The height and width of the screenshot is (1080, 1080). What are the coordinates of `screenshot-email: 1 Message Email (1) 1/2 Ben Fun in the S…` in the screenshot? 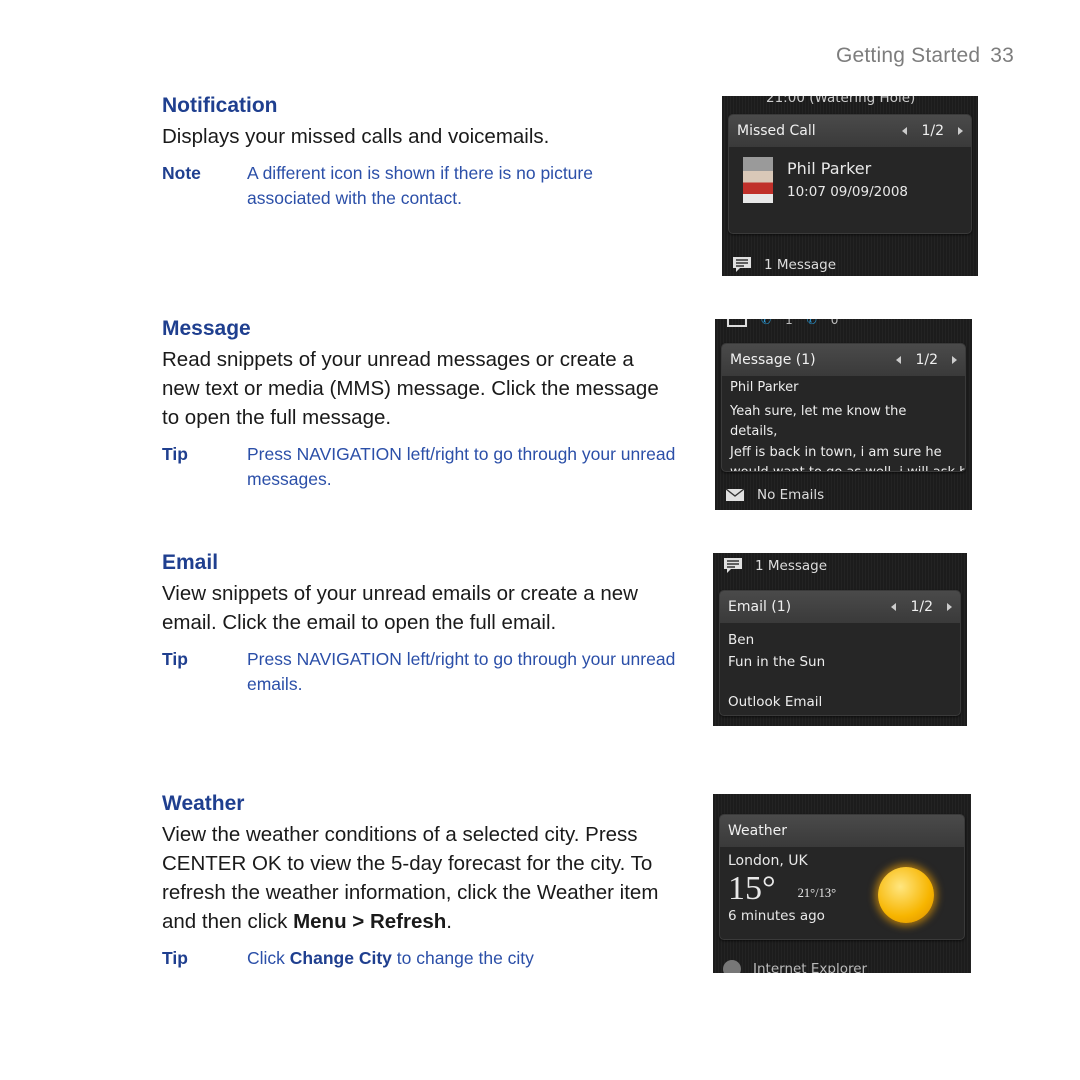 It's located at (840, 639).